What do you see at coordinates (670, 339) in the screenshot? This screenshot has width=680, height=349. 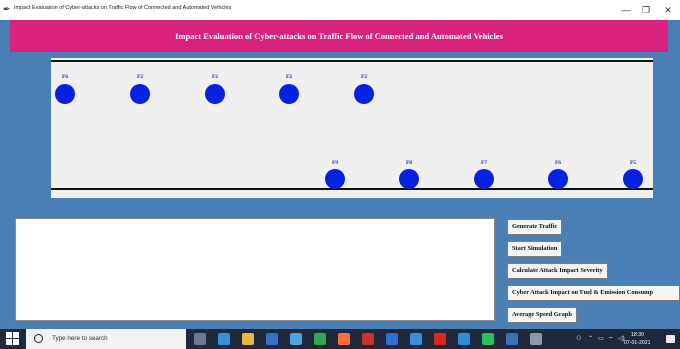 I see `notification-icon` at bounding box center [670, 339].